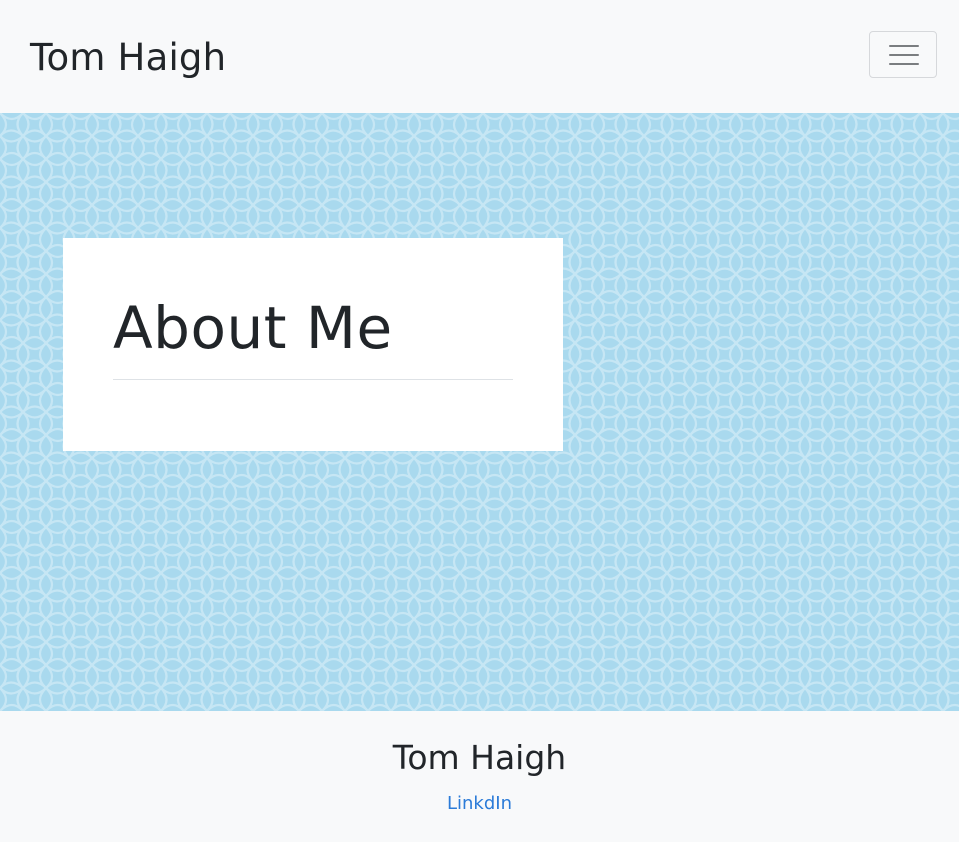 The width and height of the screenshot is (959, 842). What do you see at coordinates (253, 328) in the screenshot?
I see `page-title: About Me` at bounding box center [253, 328].